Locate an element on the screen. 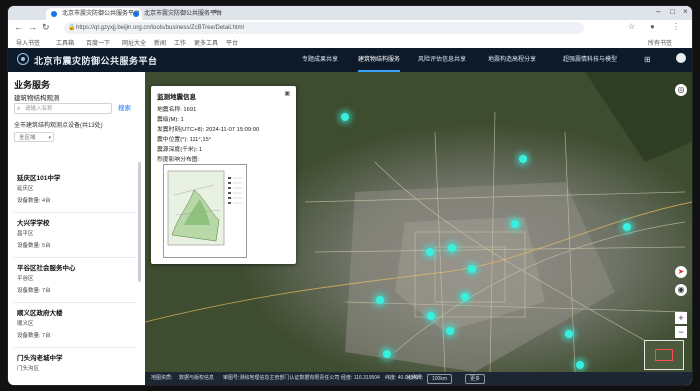 This screenshot has height=391, width=700. bookmark-item: 工具箱 is located at coordinates (65, 42).